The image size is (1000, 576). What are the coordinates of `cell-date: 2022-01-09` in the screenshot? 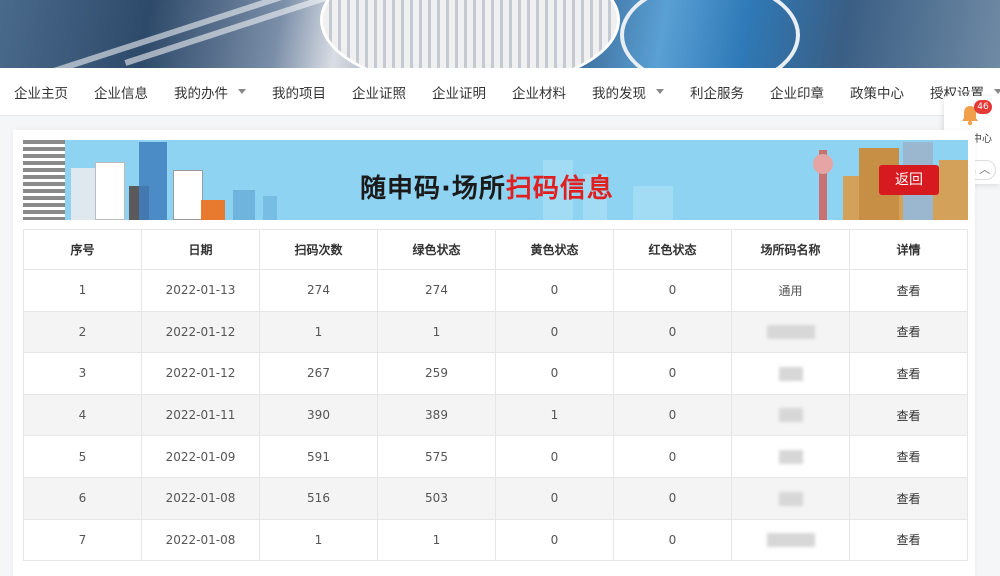 It's located at (200, 456).